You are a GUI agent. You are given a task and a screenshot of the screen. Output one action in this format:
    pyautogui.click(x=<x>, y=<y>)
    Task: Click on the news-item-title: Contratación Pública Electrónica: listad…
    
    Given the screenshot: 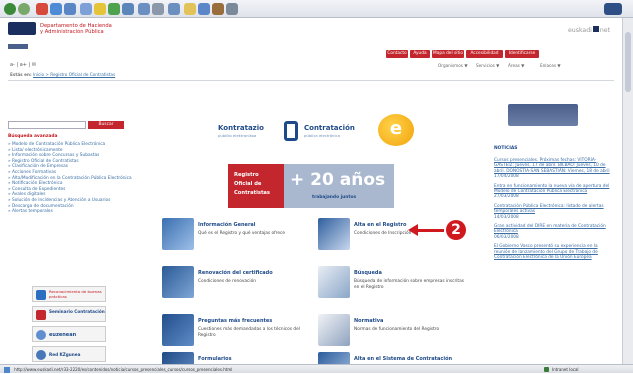 What is the action you would take?
    pyautogui.click(x=554, y=209)
    